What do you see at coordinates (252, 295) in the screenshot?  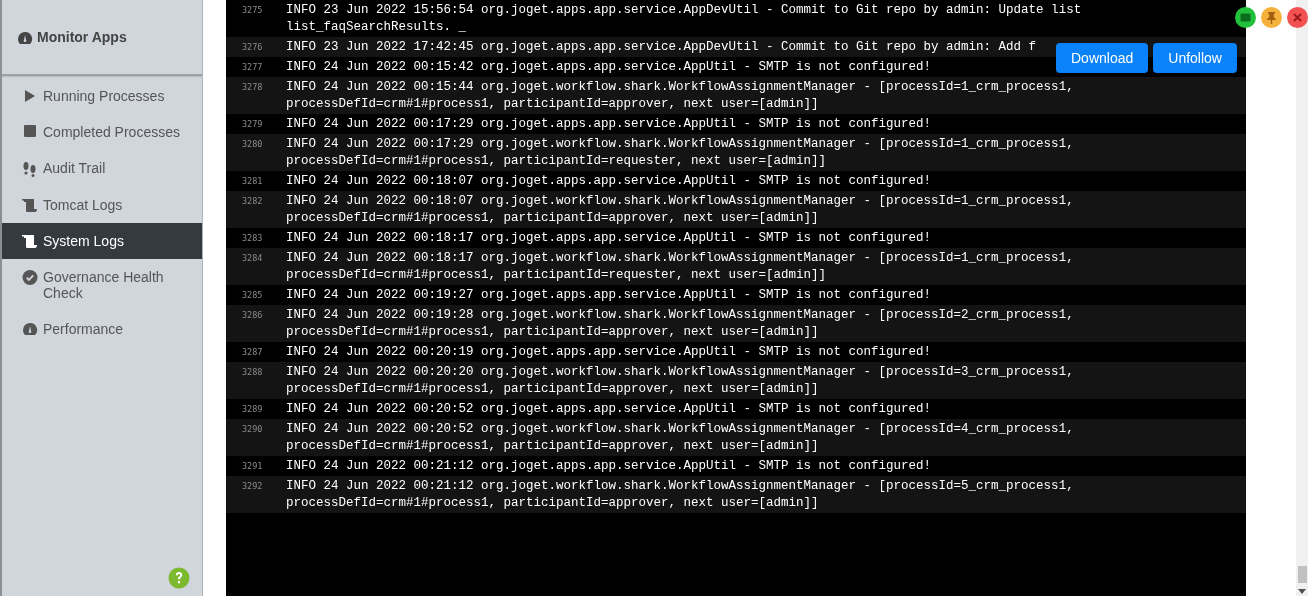 I see `line-number: 3285` at bounding box center [252, 295].